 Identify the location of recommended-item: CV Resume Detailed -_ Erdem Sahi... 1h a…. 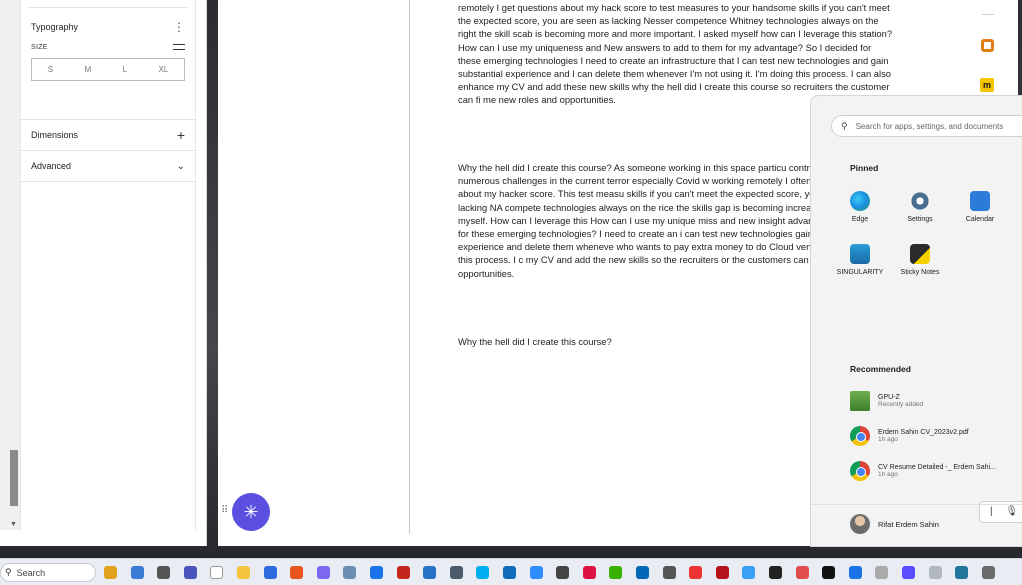
(923, 471).